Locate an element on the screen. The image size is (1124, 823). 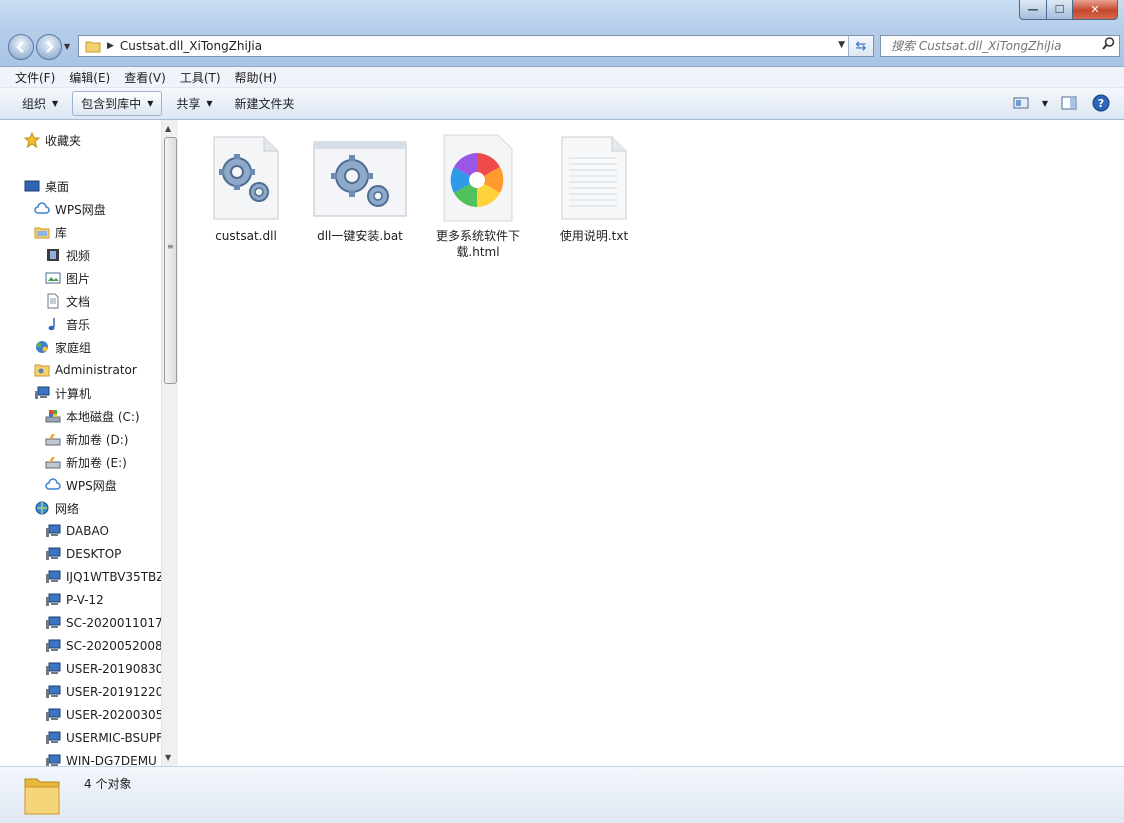
nav-disk-c: 本地磁盘 (C:) is located at coordinates (92, 416).